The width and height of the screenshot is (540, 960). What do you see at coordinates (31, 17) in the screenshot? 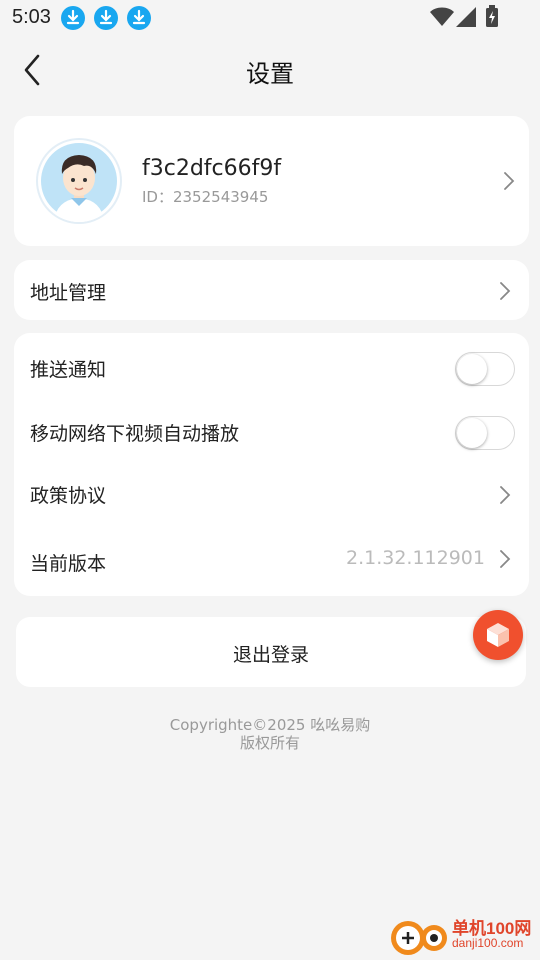
I see `status-time: 5:03` at bounding box center [31, 17].